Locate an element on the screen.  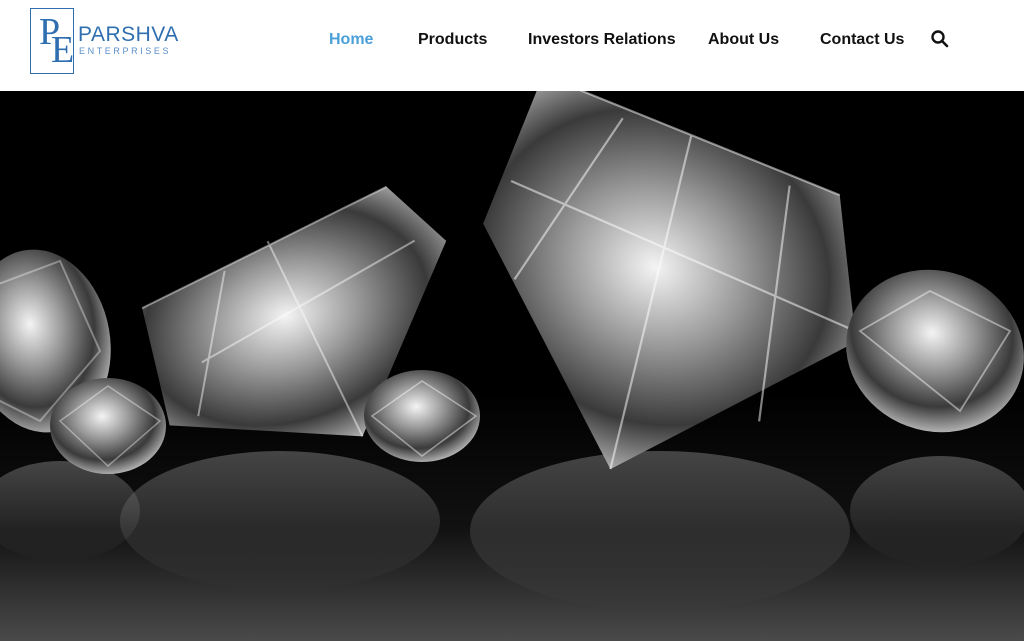
brand-tagline: ENTERPRISES is located at coordinates (125, 51).